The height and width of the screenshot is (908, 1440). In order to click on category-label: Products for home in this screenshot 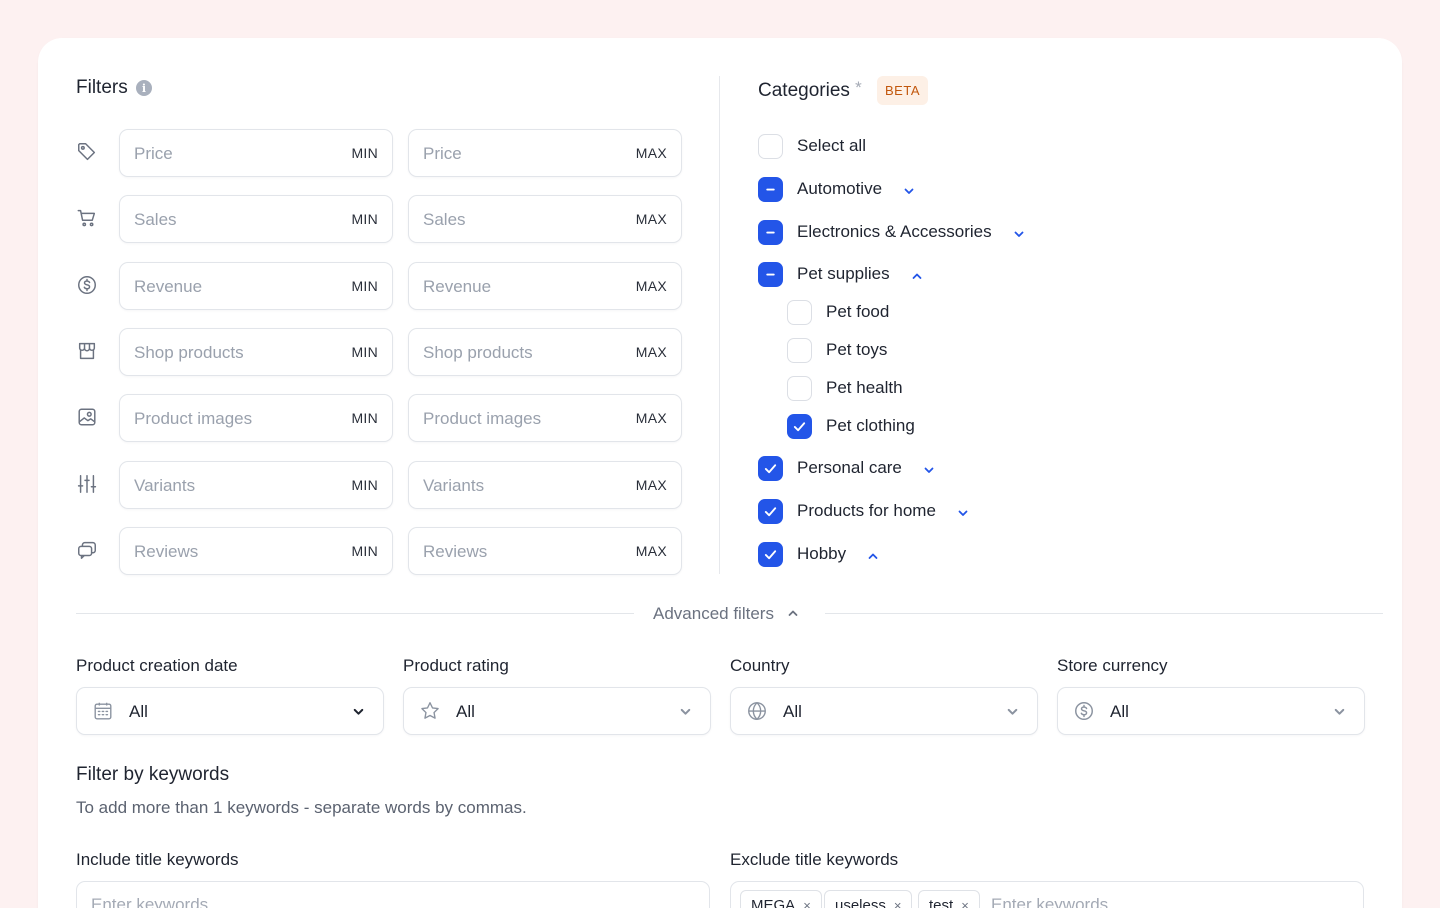, I will do `click(866, 511)`.